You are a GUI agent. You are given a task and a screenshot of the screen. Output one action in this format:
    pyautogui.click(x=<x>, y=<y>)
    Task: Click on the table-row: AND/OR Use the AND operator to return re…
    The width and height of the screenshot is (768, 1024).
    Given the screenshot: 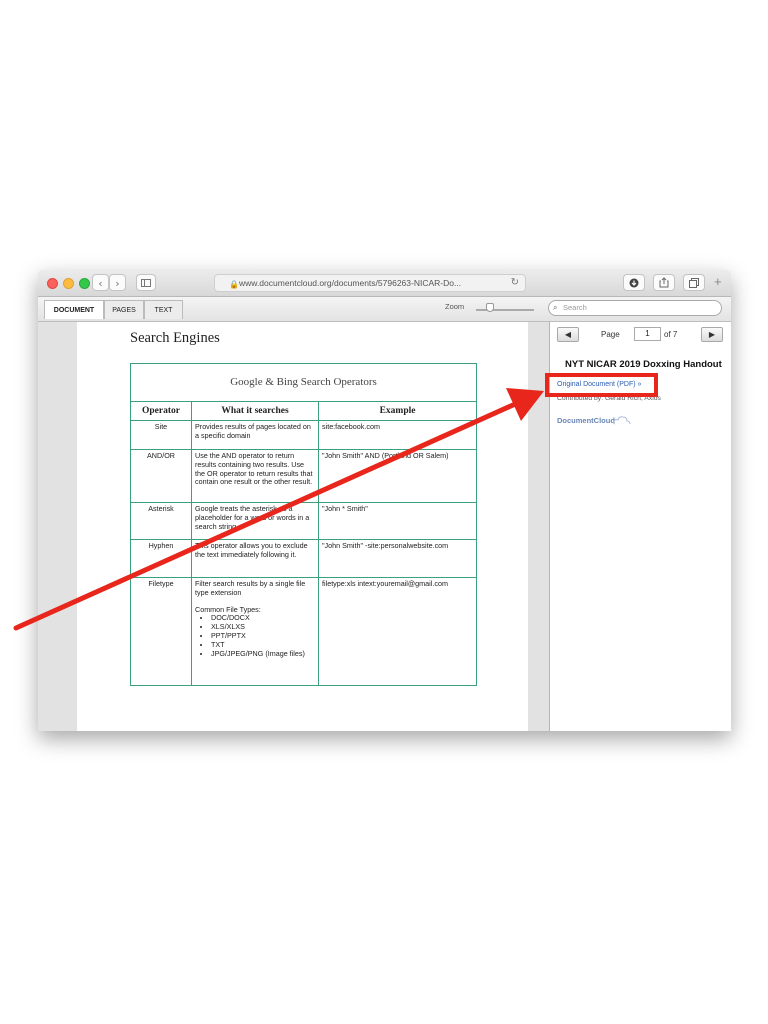 What is the action you would take?
    pyautogui.click(x=304, y=476)
    